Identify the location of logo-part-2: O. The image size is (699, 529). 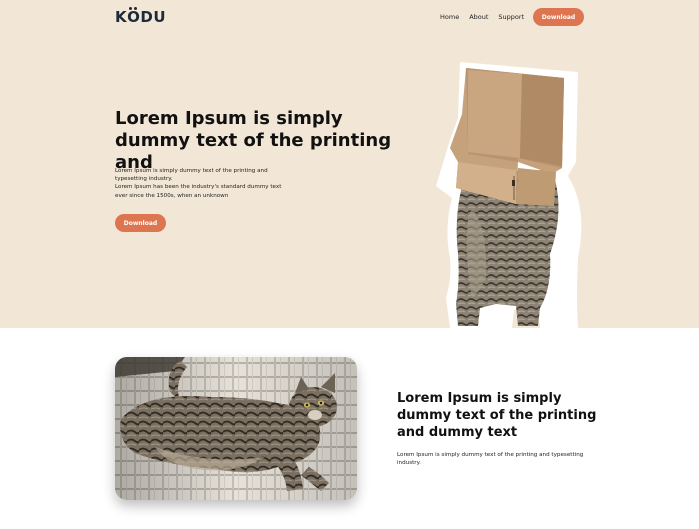
(134, 16).